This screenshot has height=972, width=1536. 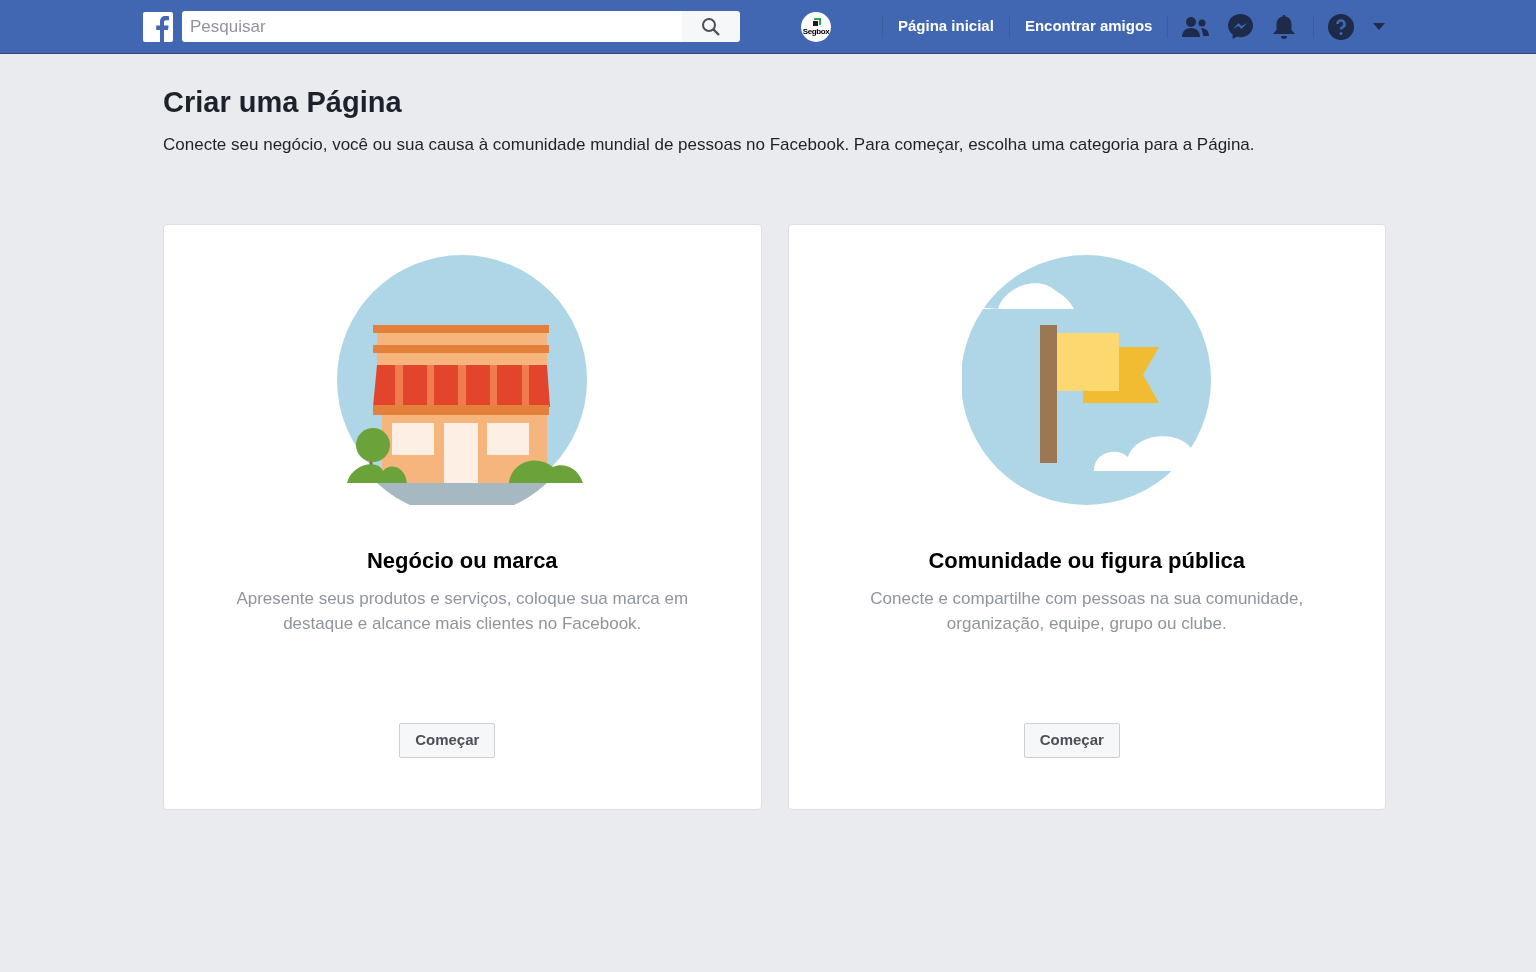 I want to click on card-description: Apresente seus produtos e serviços, coloque sua marca em destaque e alcance mais clientes no Facebook., so click(x=462, y=611).